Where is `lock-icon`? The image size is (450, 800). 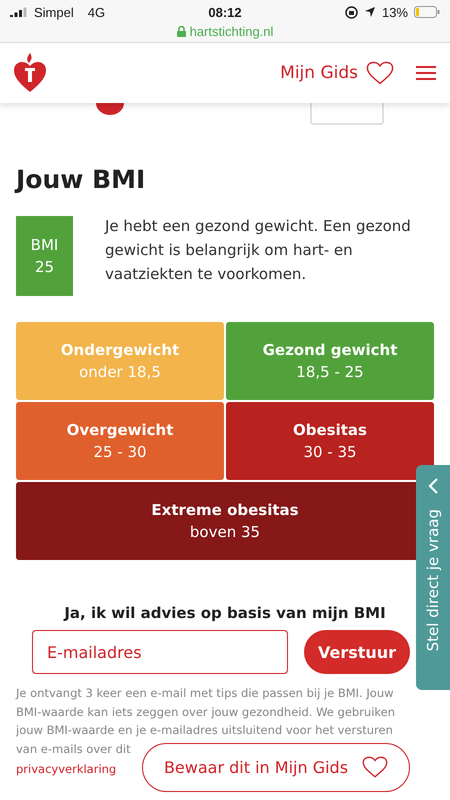 lock-icon is located at coordinates (181, 31).